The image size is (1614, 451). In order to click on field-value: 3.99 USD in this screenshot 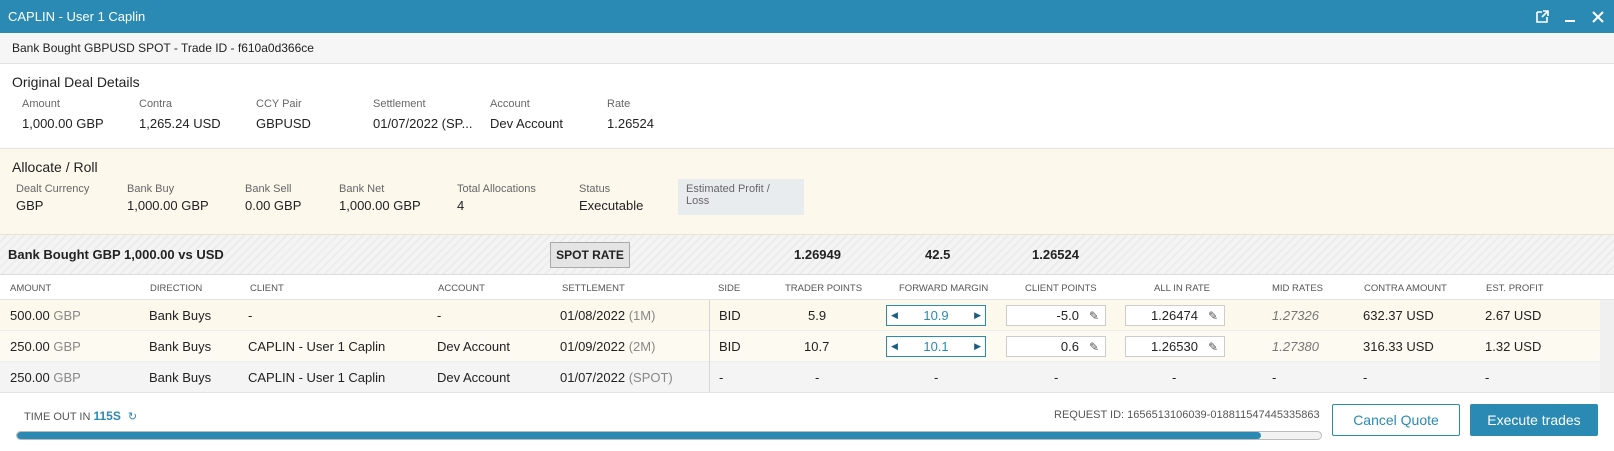, I will do `click(741, 210)`.